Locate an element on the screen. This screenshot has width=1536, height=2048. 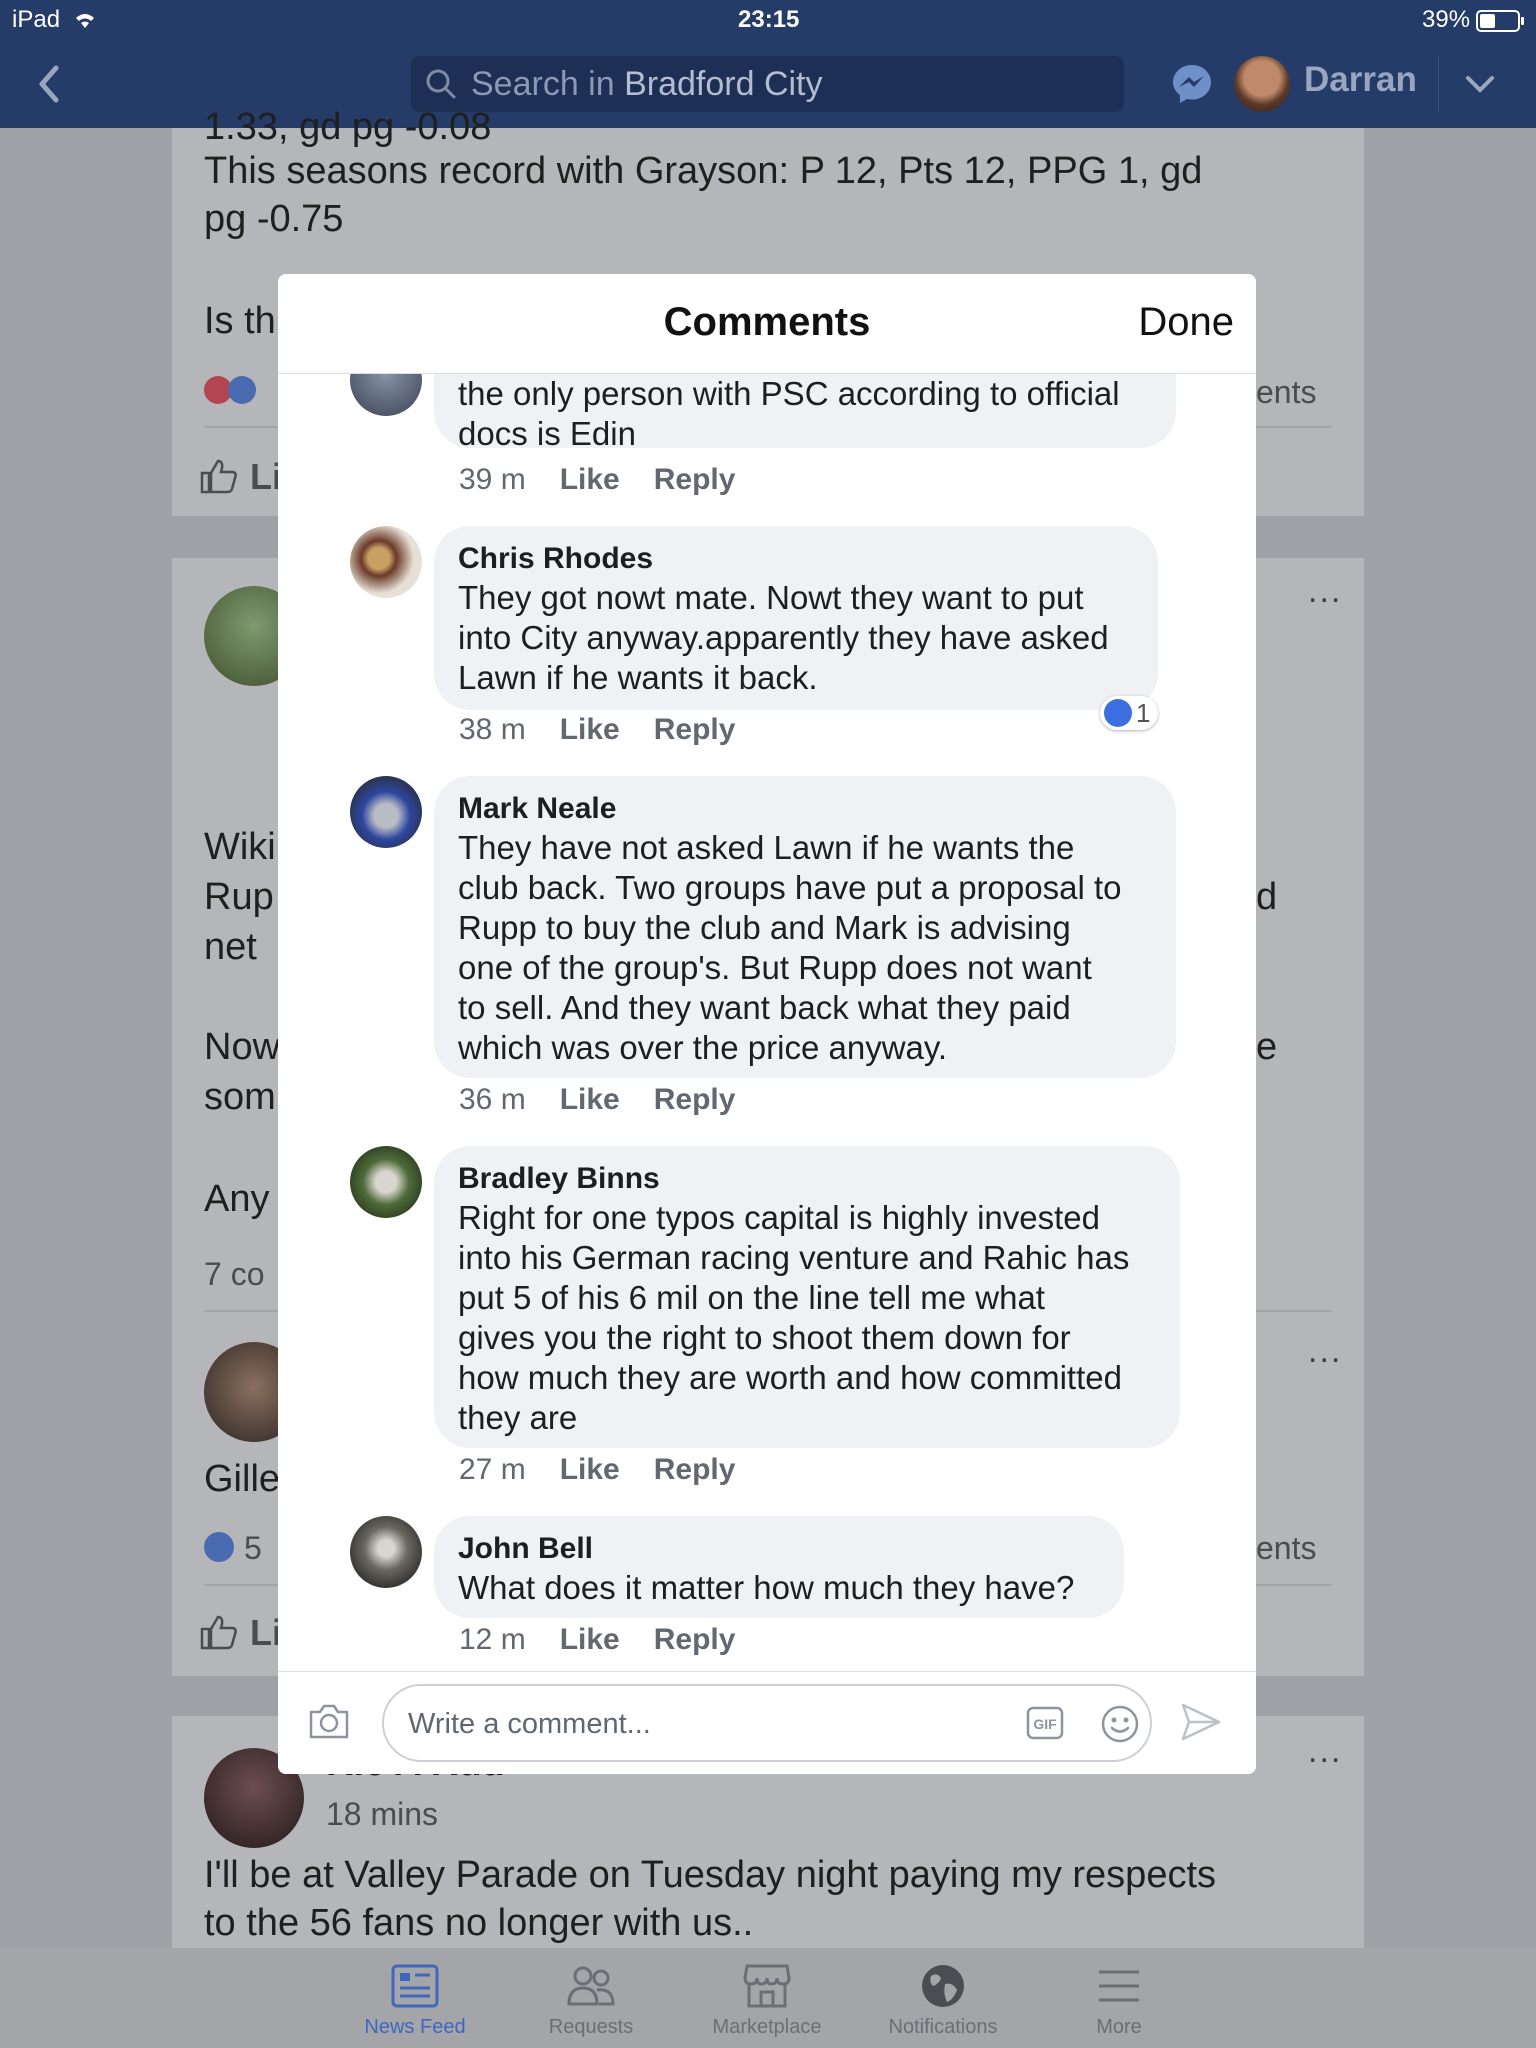
tab-label: More is located at coordinates (1119, 2027).